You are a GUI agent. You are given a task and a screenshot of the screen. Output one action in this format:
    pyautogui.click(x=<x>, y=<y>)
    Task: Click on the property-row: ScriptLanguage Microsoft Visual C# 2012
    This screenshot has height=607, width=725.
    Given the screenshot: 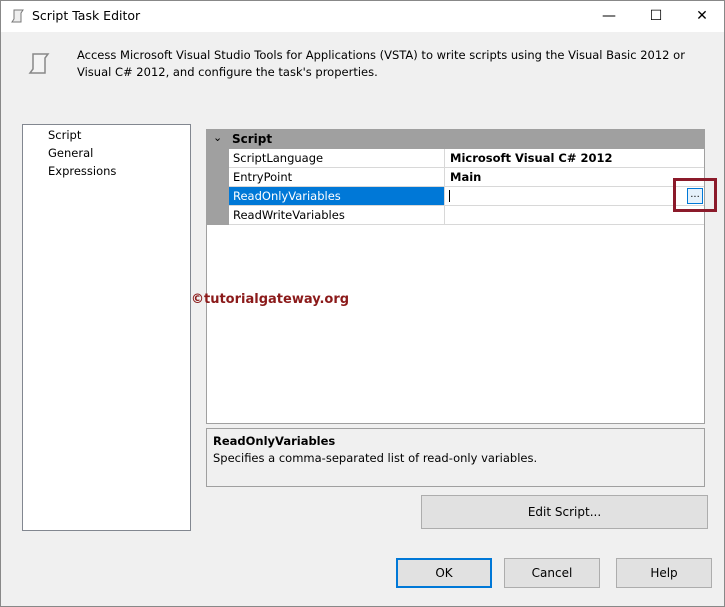 What is the action you would take?
    pyautogui.click(x=466, y=158)
    